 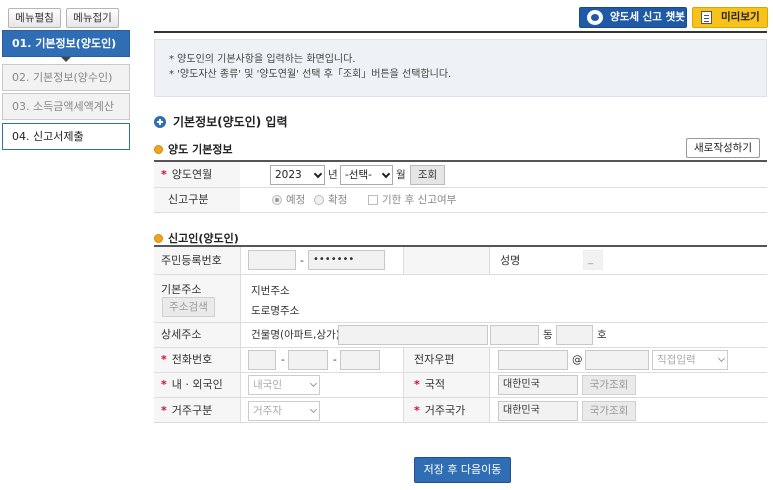 I want to click on save-next-button: 저장 후 다음이동, so click(x=462, y=470).